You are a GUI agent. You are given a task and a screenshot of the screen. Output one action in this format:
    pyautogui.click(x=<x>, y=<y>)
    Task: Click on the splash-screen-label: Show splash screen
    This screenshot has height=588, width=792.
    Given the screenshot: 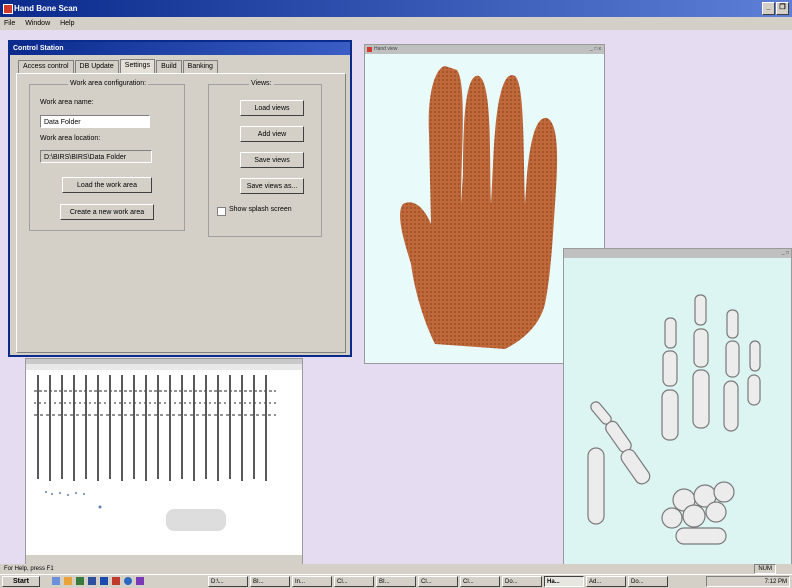 What is the action you would take?
    pyautogui.click(x=260, y=209)
    